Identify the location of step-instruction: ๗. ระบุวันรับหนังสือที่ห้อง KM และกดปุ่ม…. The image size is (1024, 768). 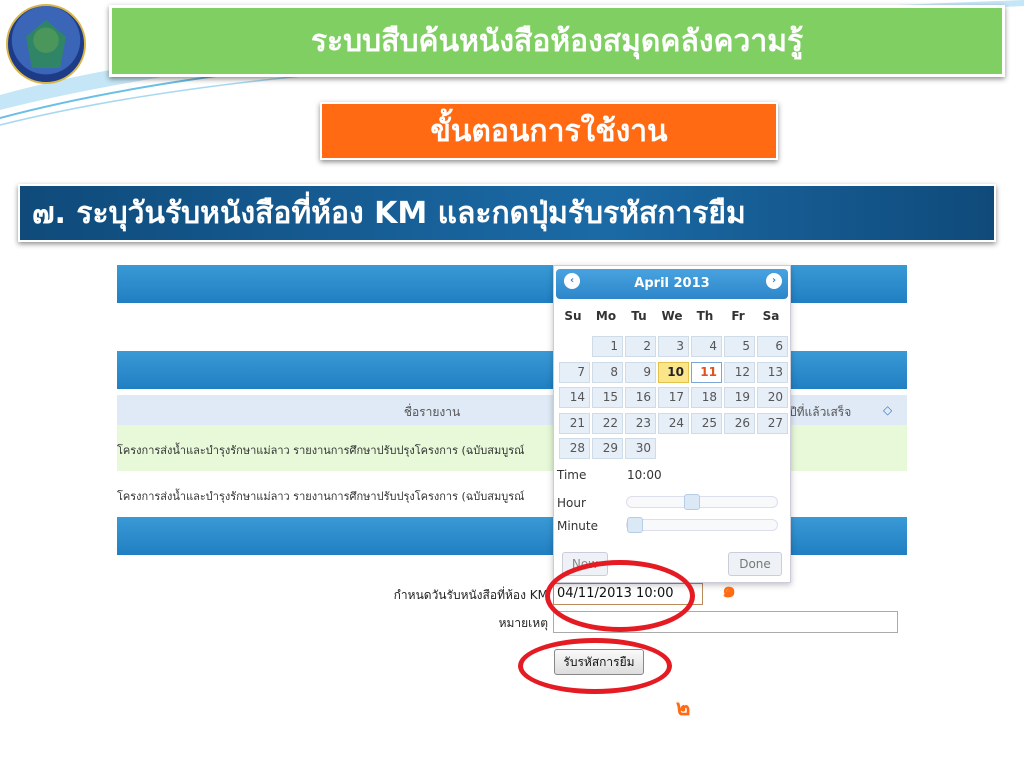
(389, 213).